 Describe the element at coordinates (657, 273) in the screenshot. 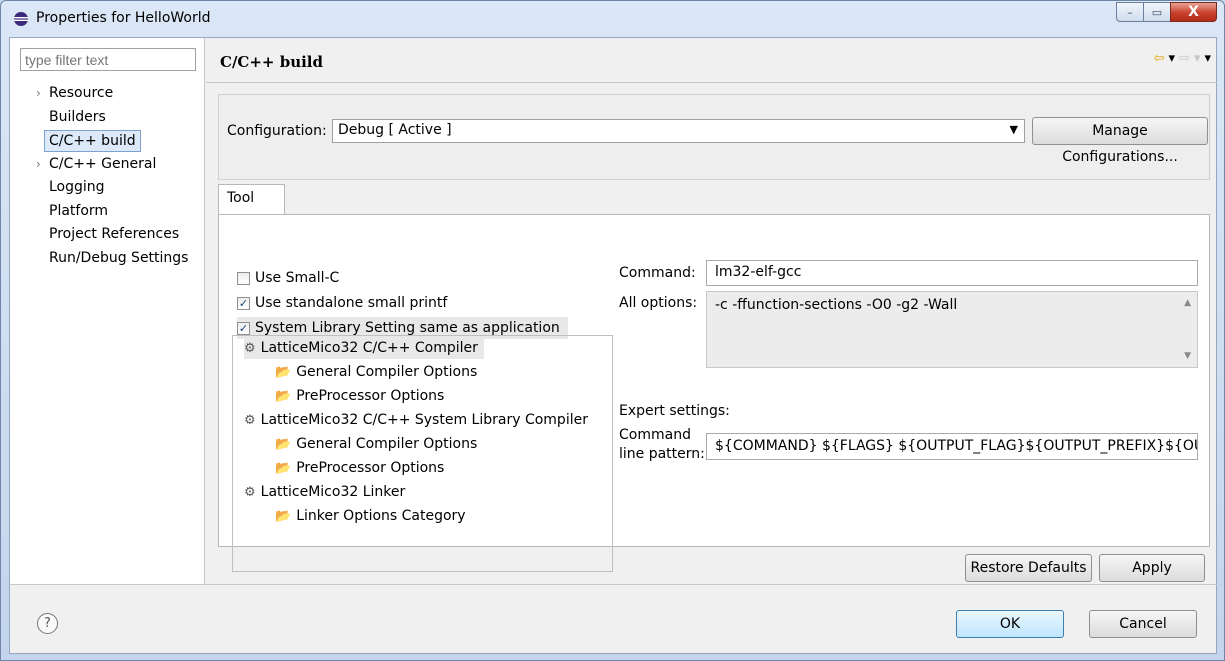

I see `command-label: Command:` at that location.